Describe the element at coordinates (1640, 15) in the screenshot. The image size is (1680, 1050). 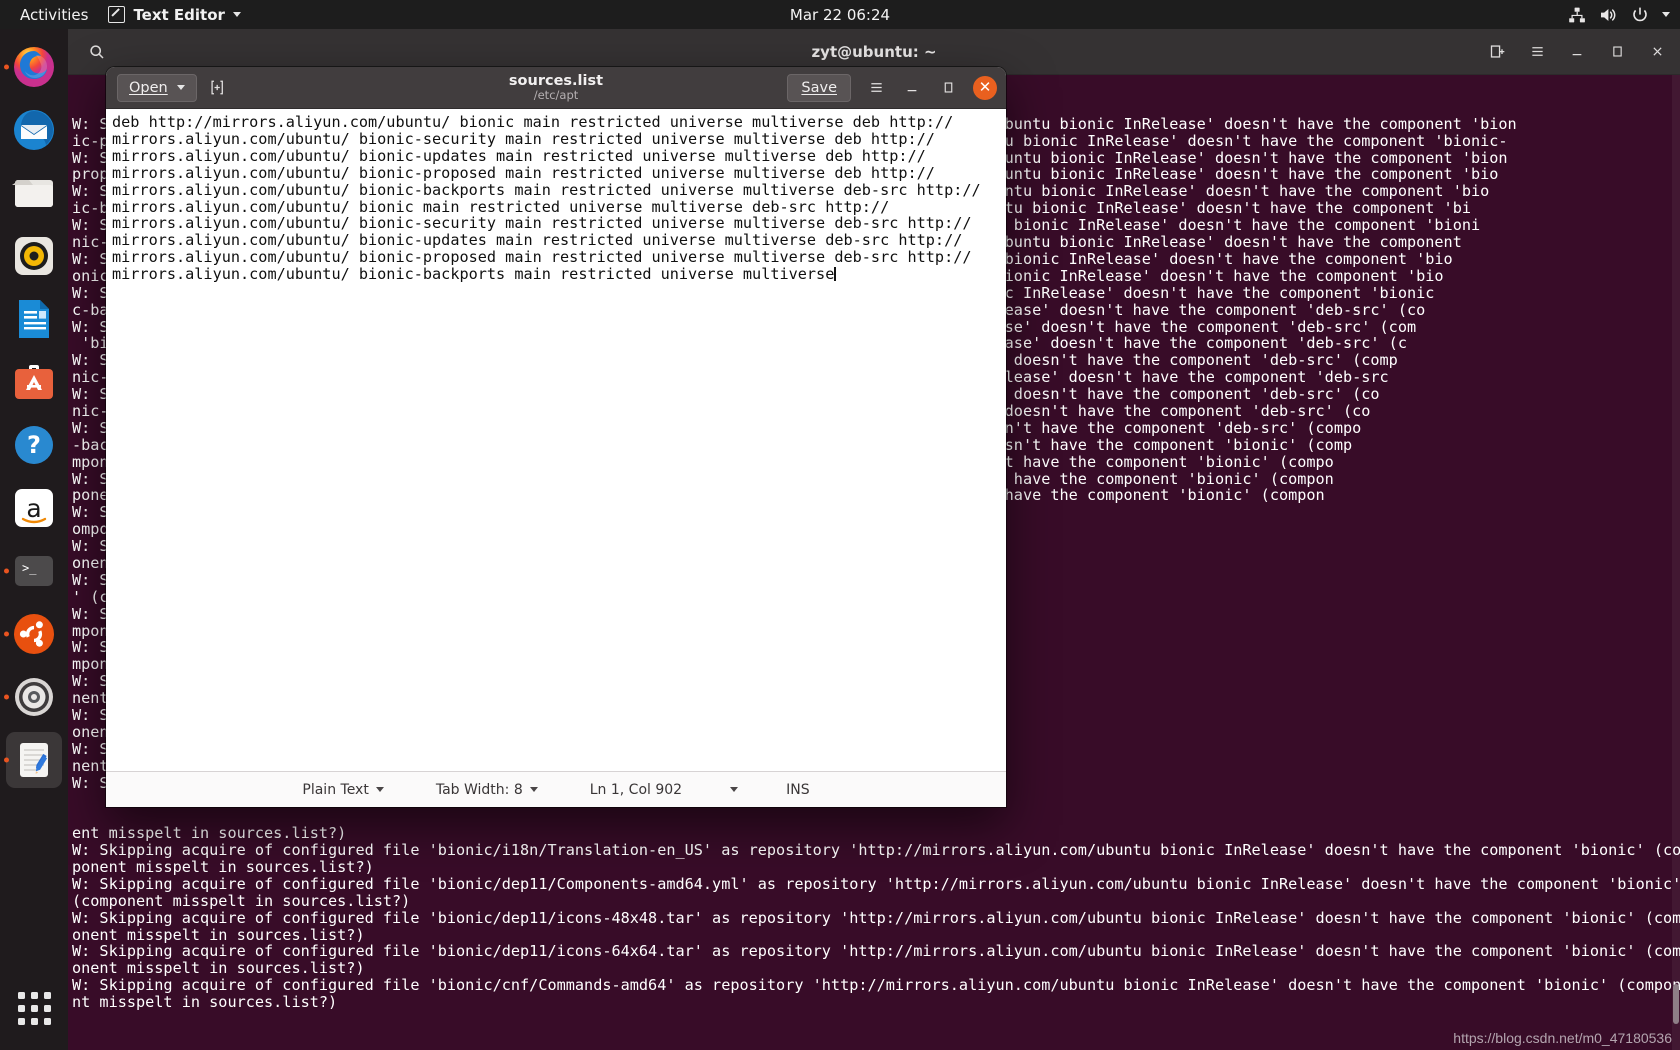
I see `power-icon` at that location.